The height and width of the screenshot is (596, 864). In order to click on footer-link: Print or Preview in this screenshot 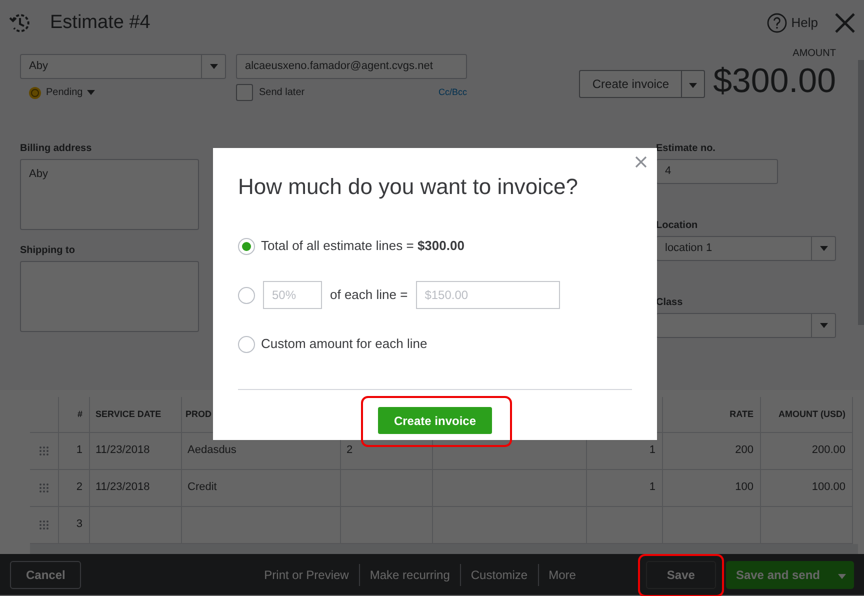, I will do `click(307, 575)`.